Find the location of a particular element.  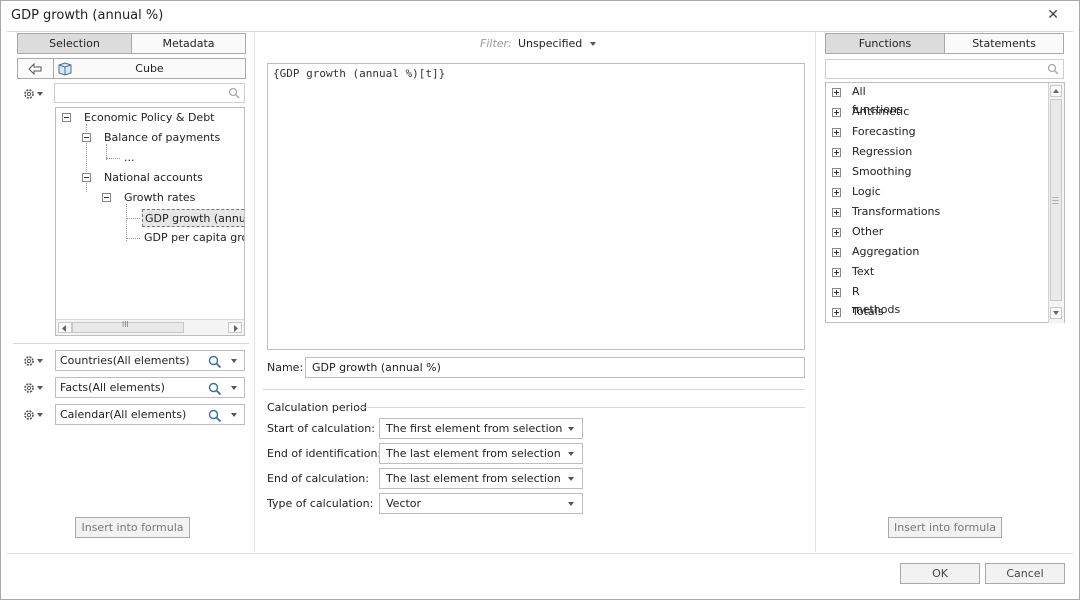

dimension-label: Facts(All elements) is located at coordinates (112, 387).